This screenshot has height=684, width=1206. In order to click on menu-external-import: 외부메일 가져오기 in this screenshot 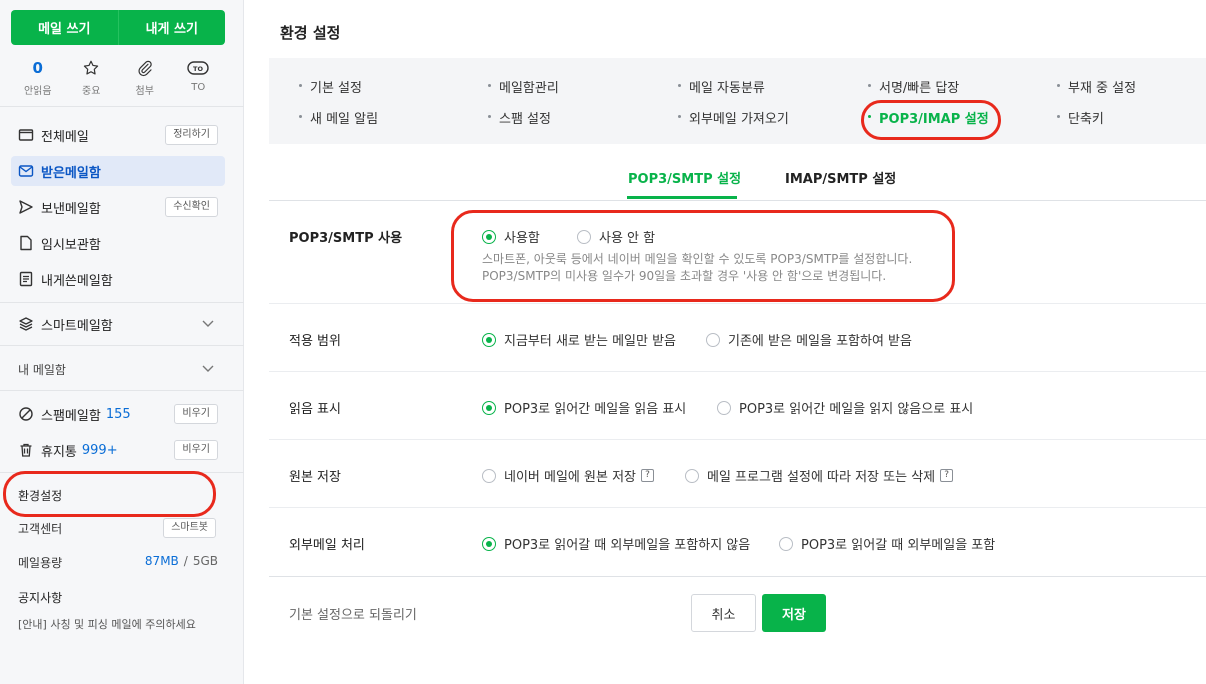, I will do `click(733, 117)`.